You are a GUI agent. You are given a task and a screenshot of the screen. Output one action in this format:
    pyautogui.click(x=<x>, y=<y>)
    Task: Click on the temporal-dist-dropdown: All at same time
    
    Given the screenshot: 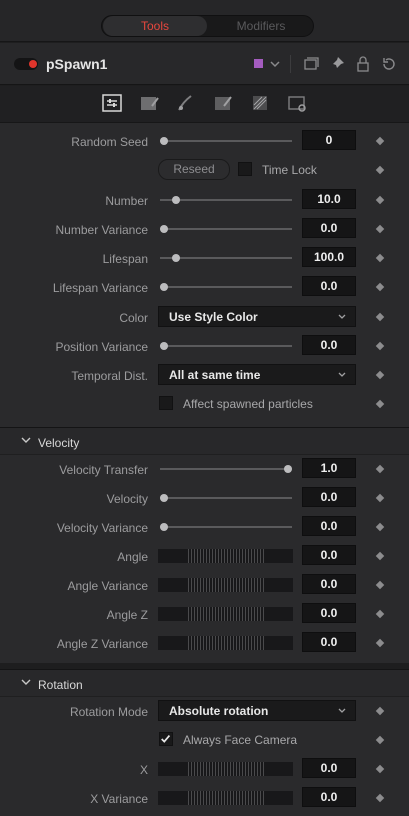 What is the action you would take?
    pyautogui.click(x=257, y=374)
    